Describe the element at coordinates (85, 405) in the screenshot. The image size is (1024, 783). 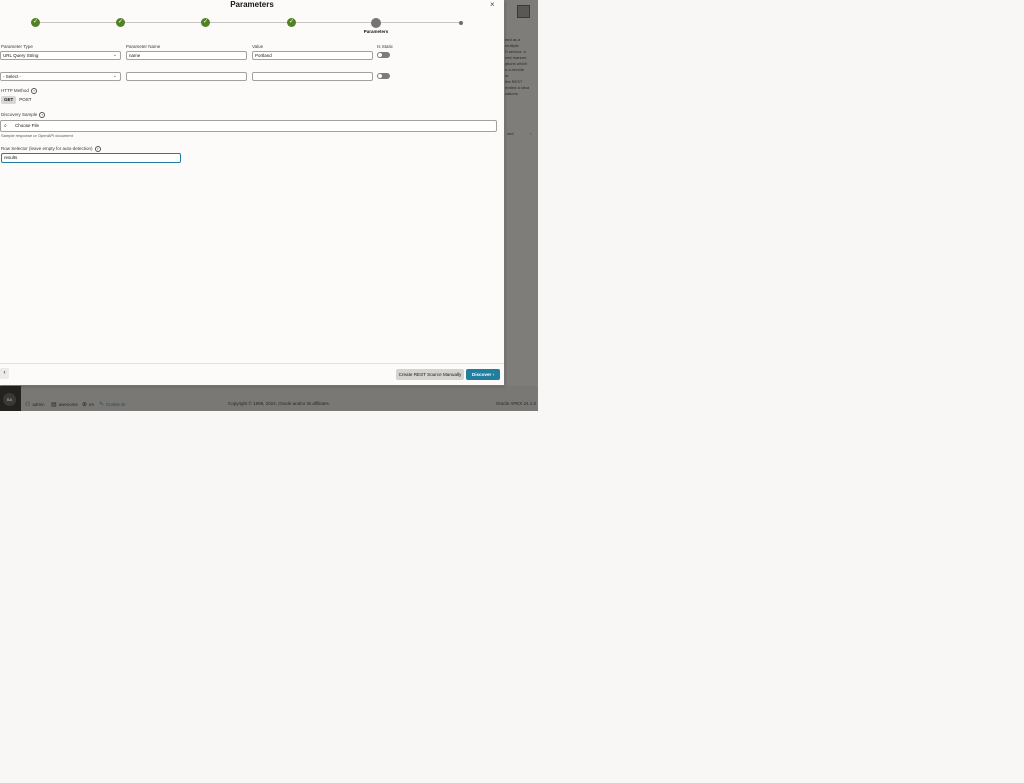
I see `globe-icon: ⊕` at that location.